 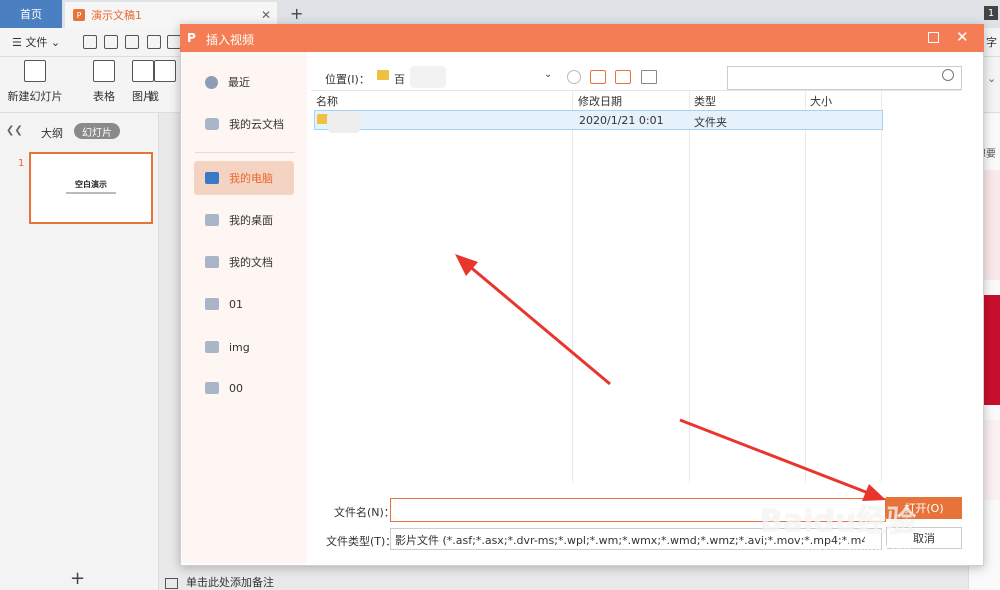 What do you see at coordinates (855, 547) in the screenshot?
I see `watermark-url: jingyan.baidu.com` at bounding box center [855, 547].